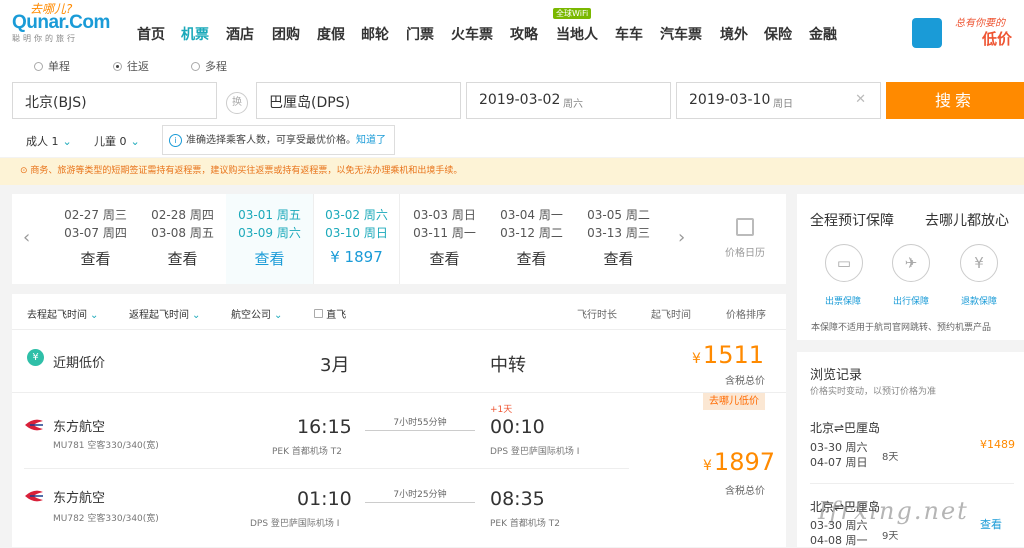 Image resolution: width=1024 pixels, height=548 pixels. Describe the element at coordinates (839, 462) in the screenshot. I see `history-return-date: 04-07 周日` at that location.